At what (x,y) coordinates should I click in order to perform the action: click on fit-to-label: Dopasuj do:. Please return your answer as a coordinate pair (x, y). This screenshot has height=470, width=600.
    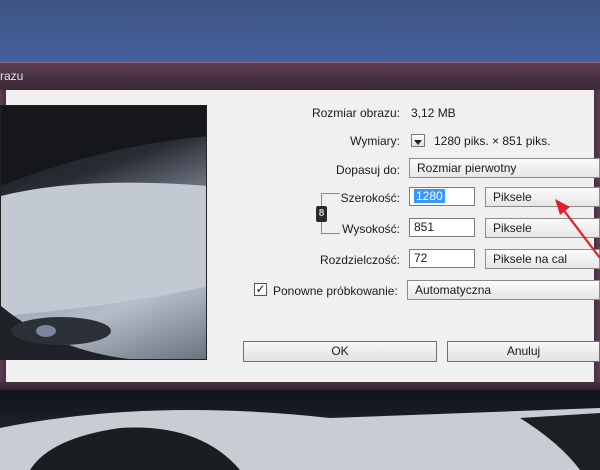
    Looking at the image, I should click on (367, 170).